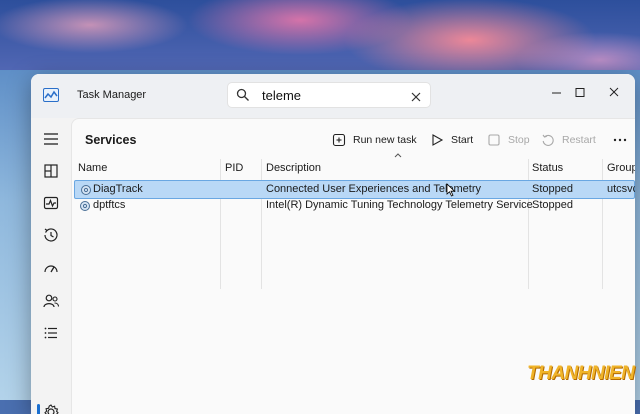 This screenshot has height=414, width=640. What do you see at coordinates (614, 93) in the screenshot?
I see `close-button` at bounding box center [614, 93].